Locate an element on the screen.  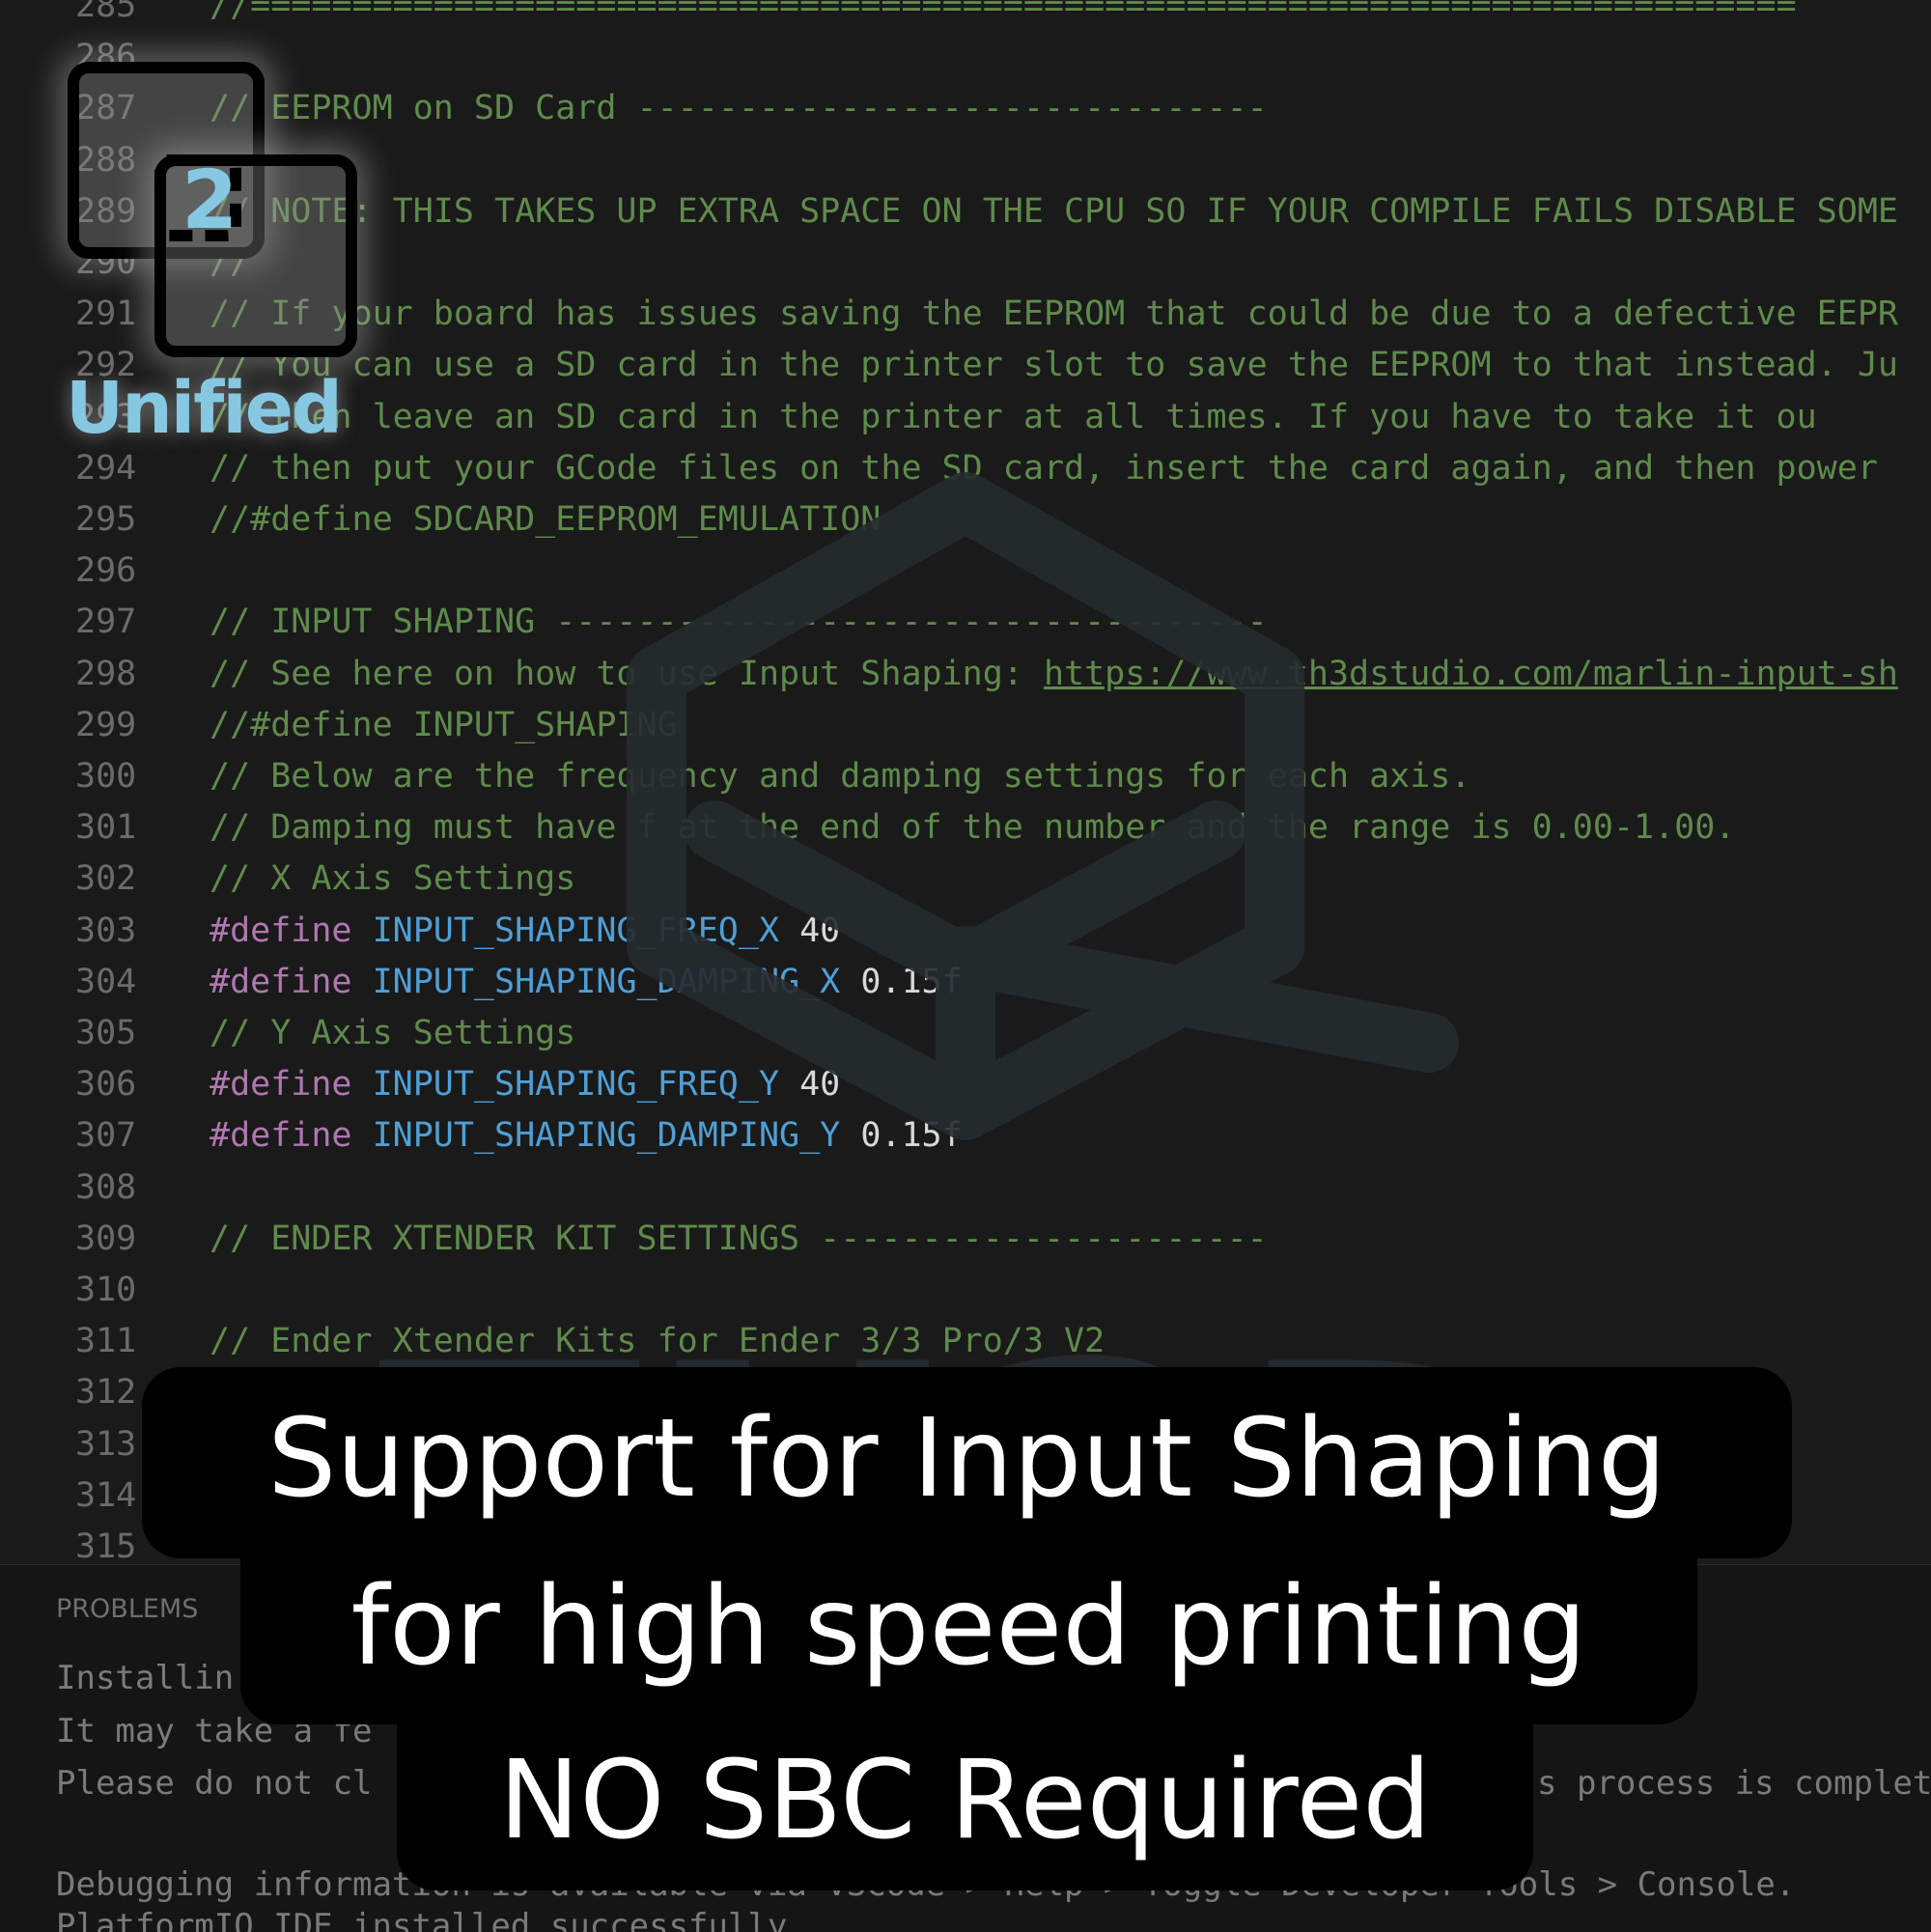
unified-2-logo: 2 Unified is located at coordinates (212, 251).